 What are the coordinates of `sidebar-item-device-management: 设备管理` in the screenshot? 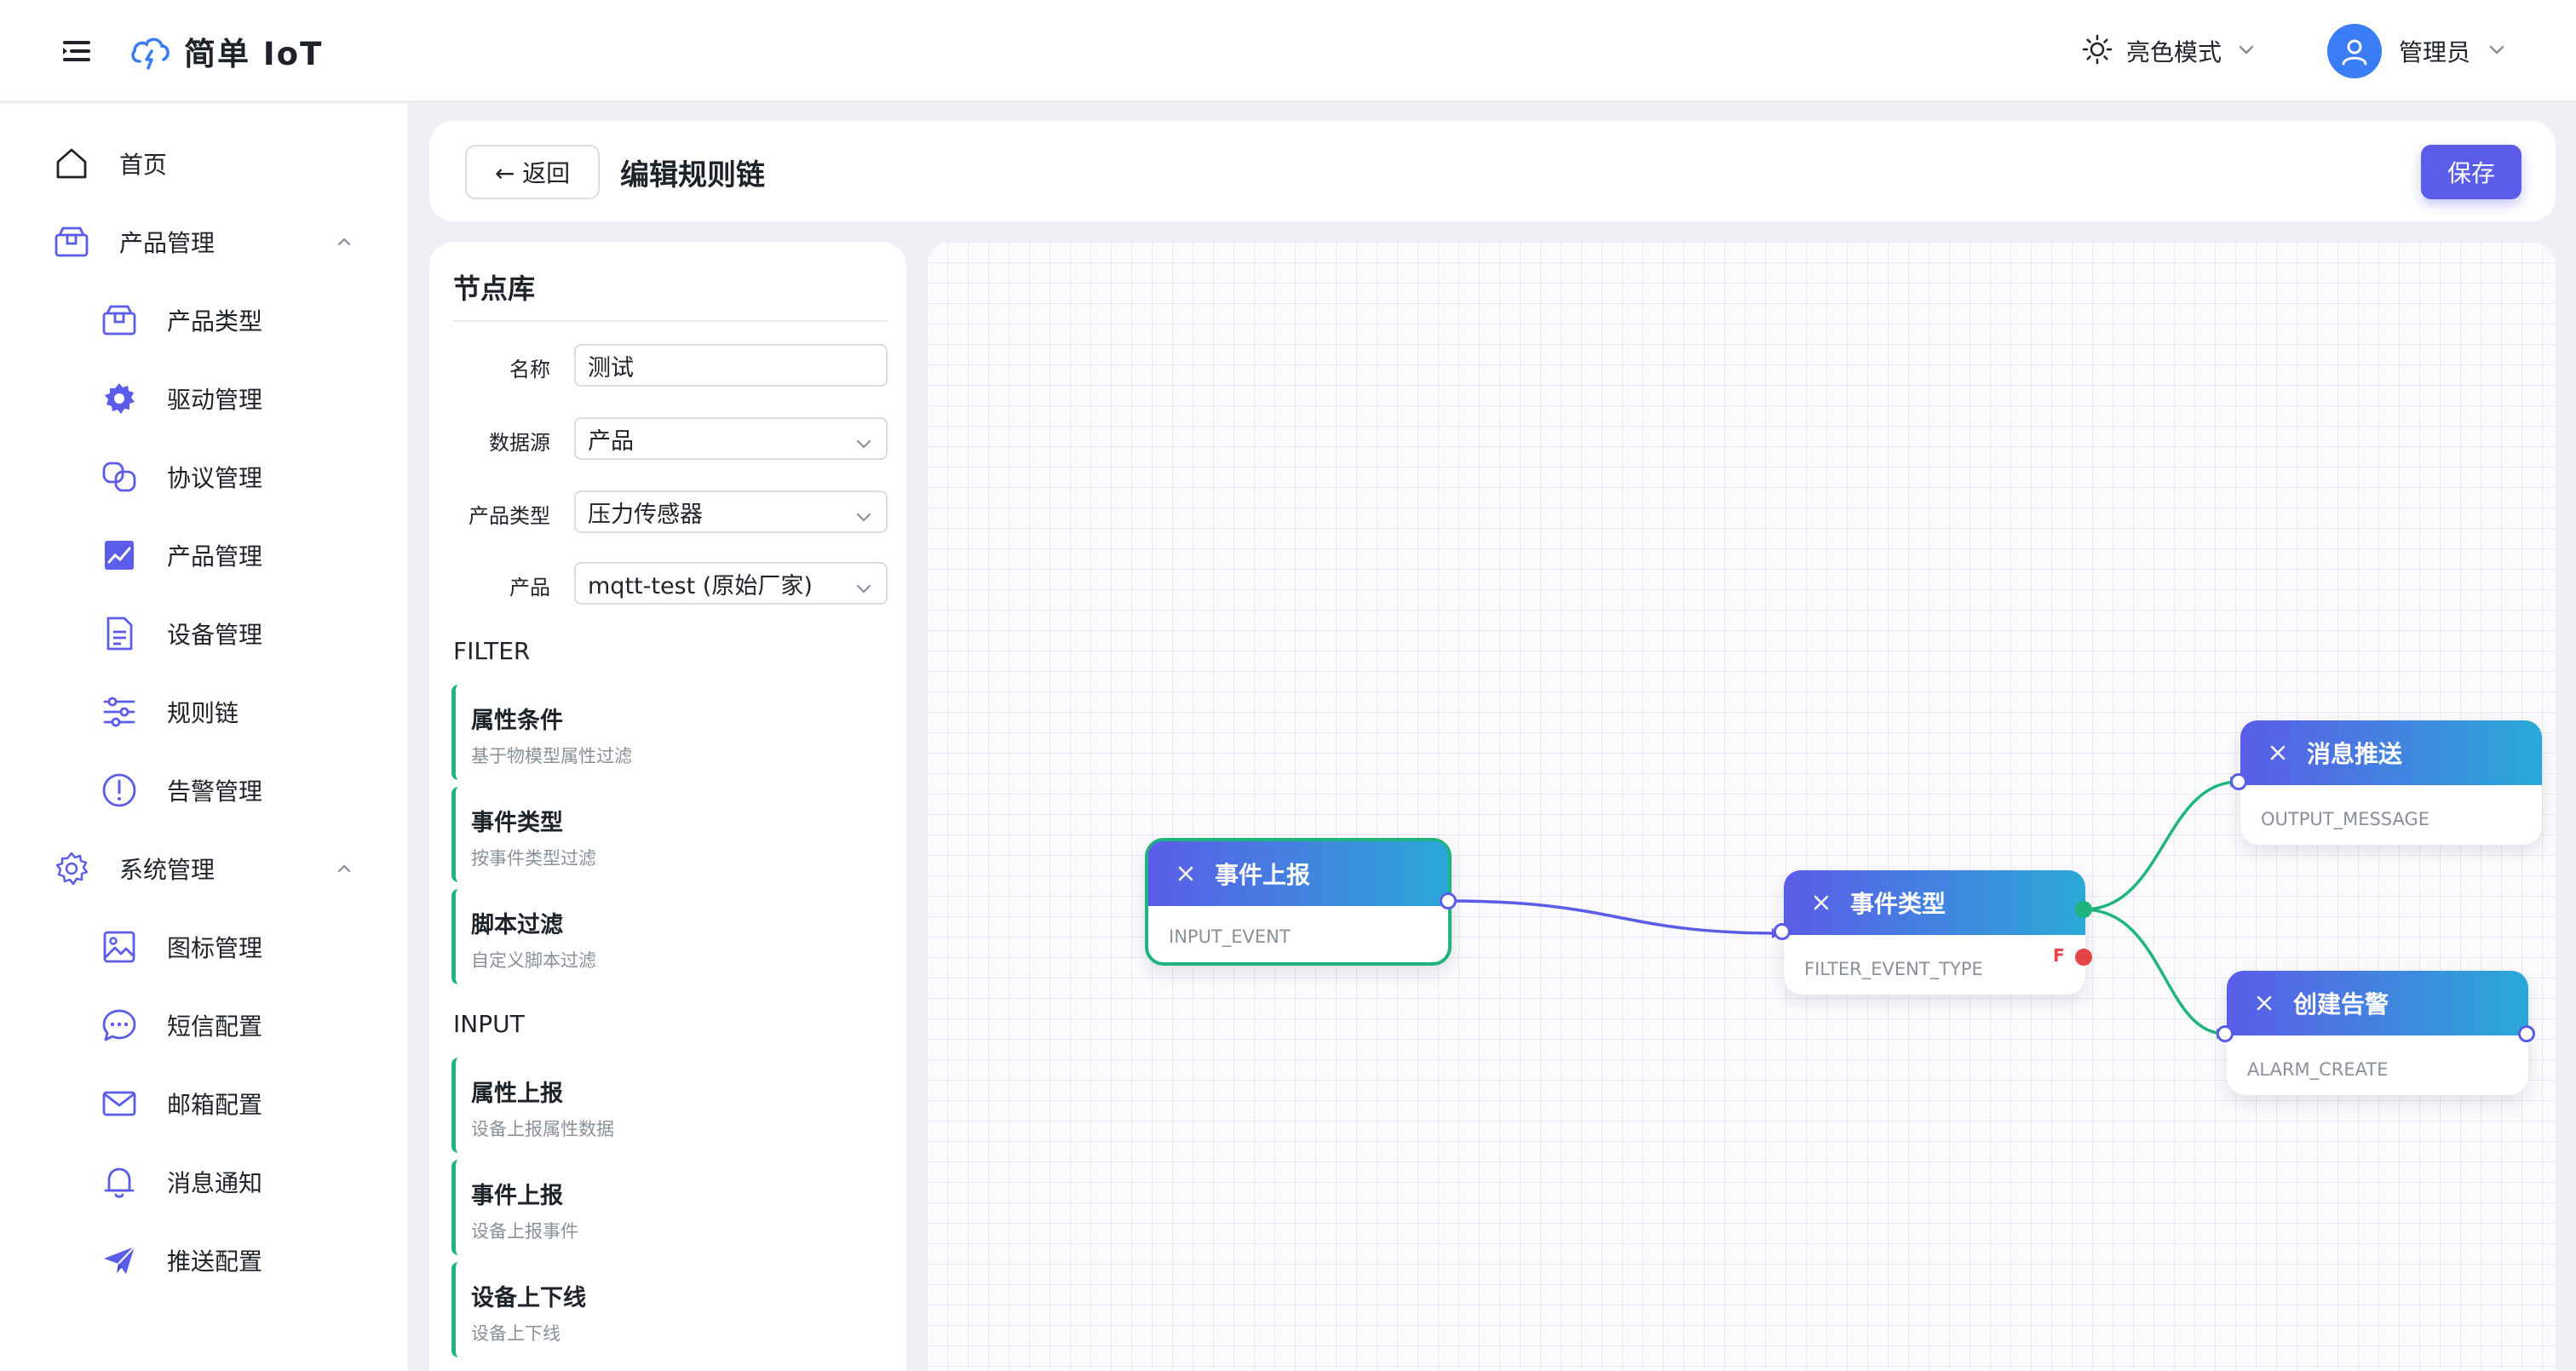 It's located at (204, 633).